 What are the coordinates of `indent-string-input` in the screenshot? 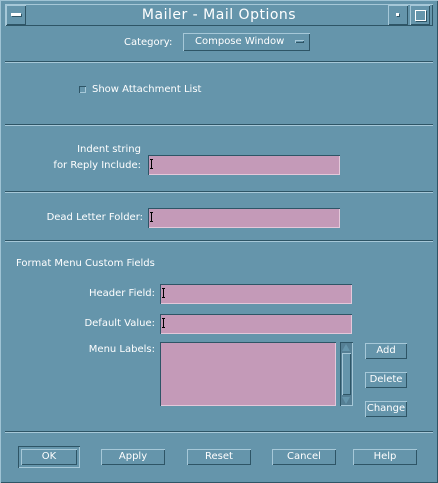 It's located at (244, 165).